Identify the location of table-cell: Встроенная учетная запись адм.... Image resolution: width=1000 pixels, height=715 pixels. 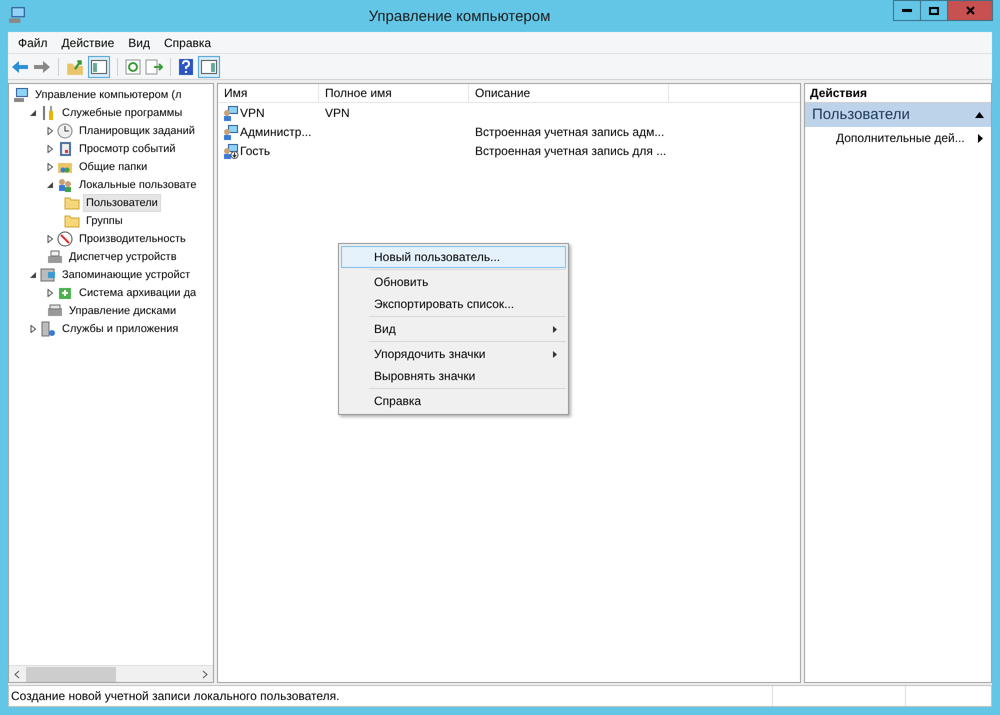
(569, 131).